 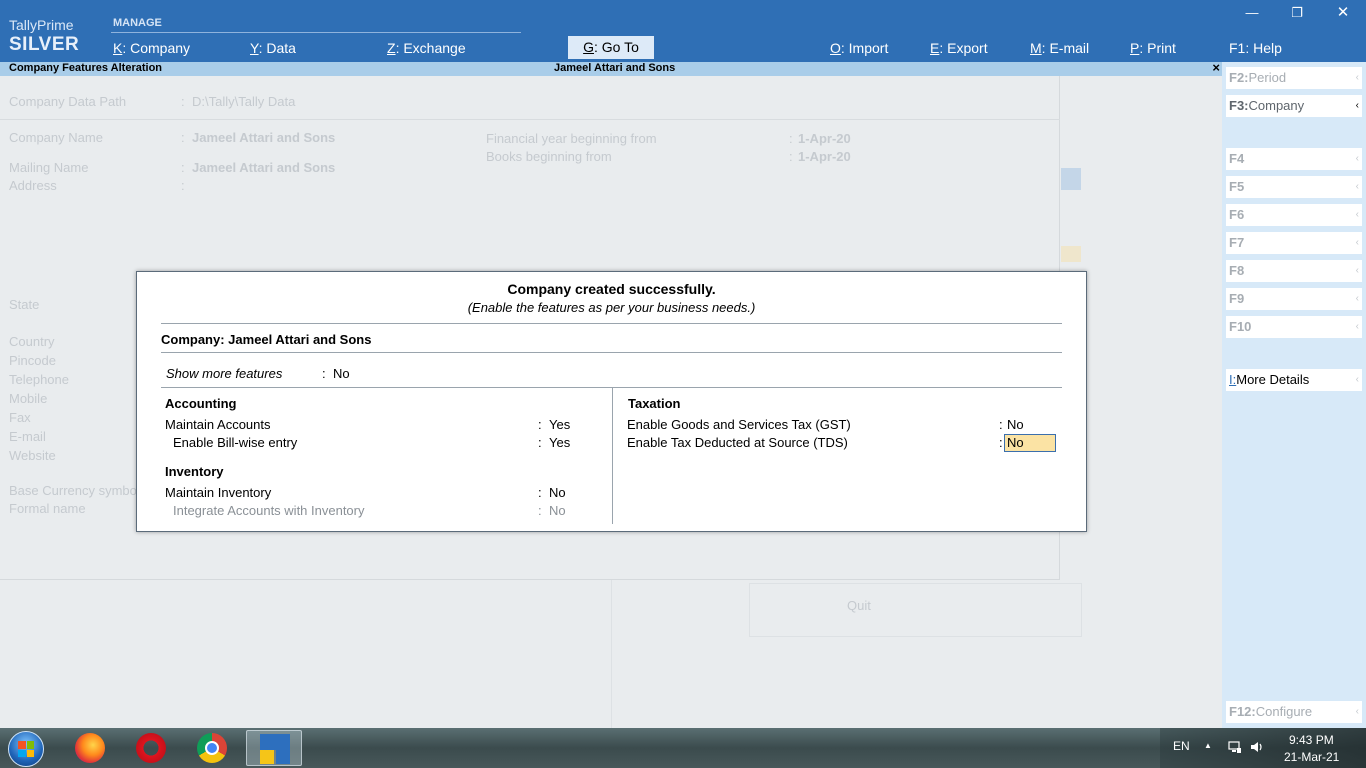 I want to click on menu-exchange: Z: Exchange, so click(x=426, y=48).